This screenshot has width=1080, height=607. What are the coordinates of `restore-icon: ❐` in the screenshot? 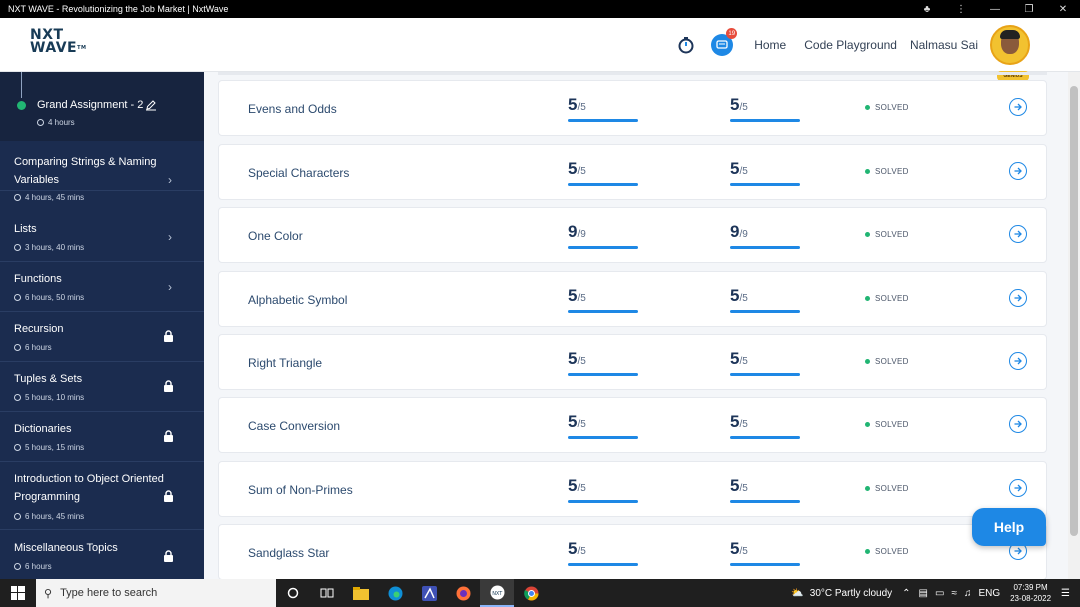 It's located at (1029, 9).